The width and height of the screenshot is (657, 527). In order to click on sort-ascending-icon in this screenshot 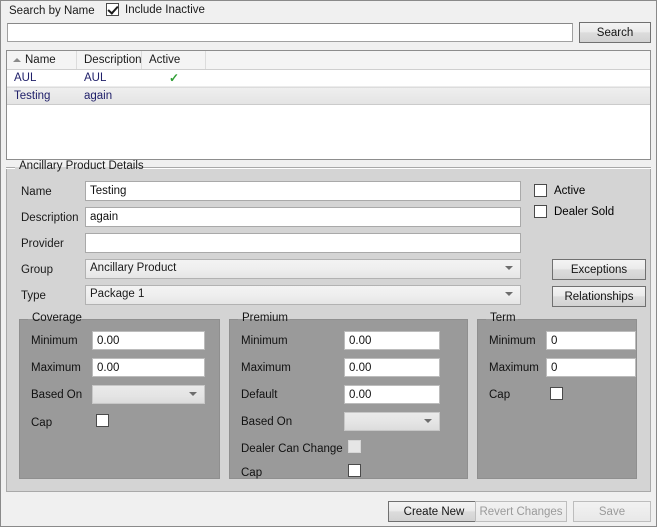, I will do `click(17, 60)`.